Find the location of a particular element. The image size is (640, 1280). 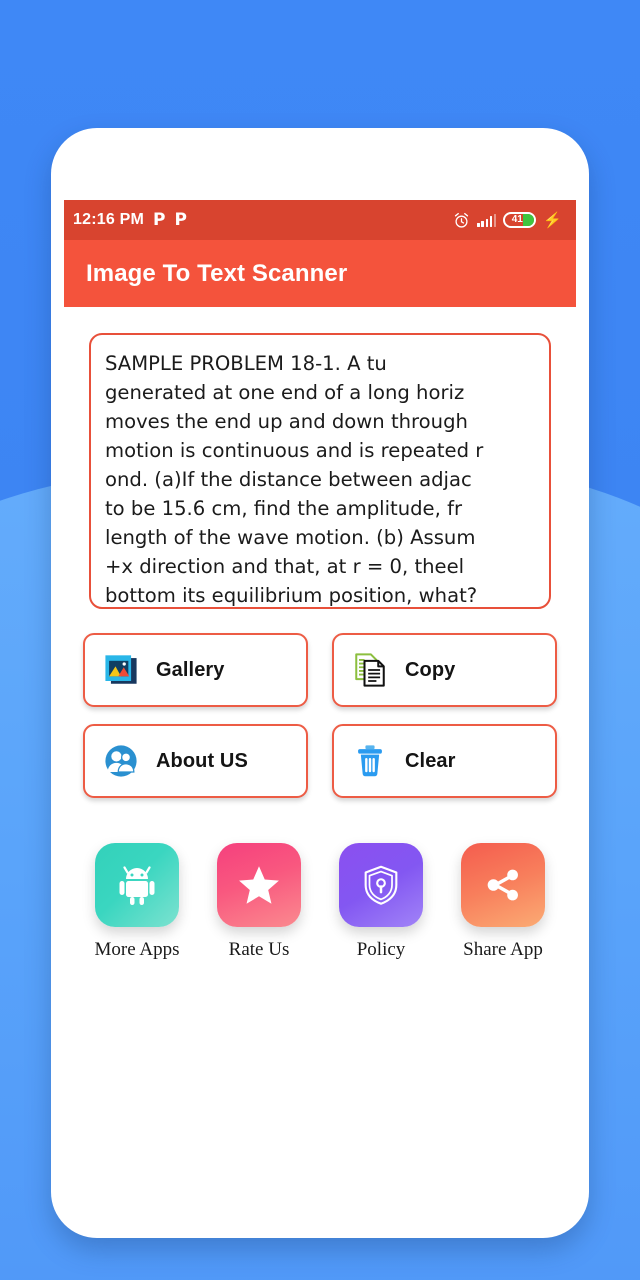

more-apps-label: More Apps is located at coordinates (137, 949).